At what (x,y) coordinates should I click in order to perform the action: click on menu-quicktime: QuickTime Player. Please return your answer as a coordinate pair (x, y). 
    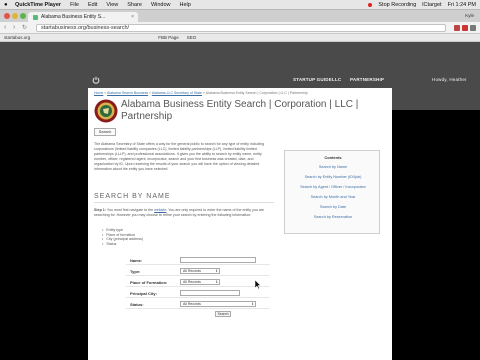
    Looking at the image, I should click on (38, 5).